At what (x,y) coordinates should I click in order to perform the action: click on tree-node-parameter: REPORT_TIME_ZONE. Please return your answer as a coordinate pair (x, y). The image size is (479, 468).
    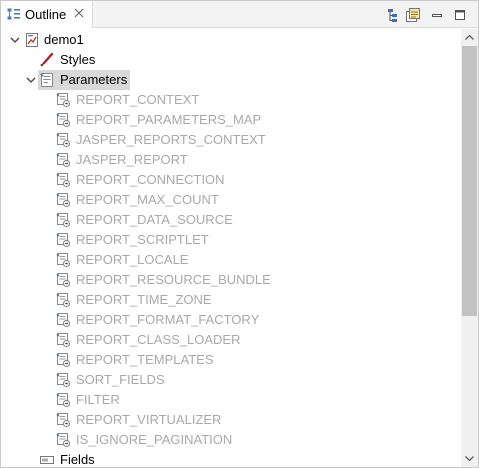
    Looking at the image, I should click on (231, 300).